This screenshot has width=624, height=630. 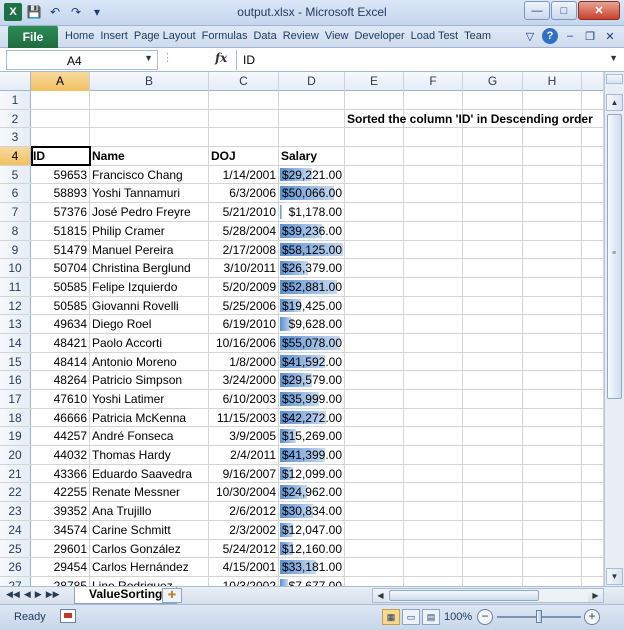 What do you see at coordinates (60, 268) in the screenshot?
I see `cell: 50704` at bounding box center [60, 268].